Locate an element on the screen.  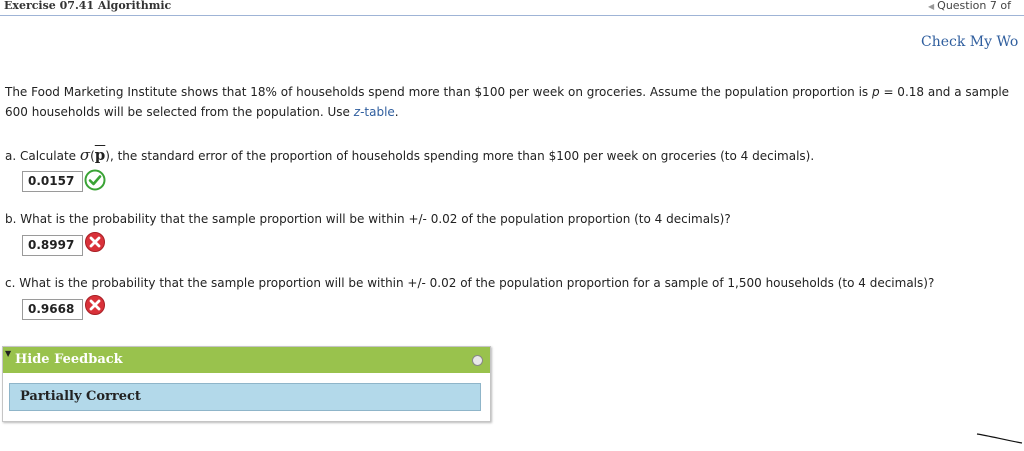
hide-feedback-label: Hide Feedback is located at coordinates (69, 359).